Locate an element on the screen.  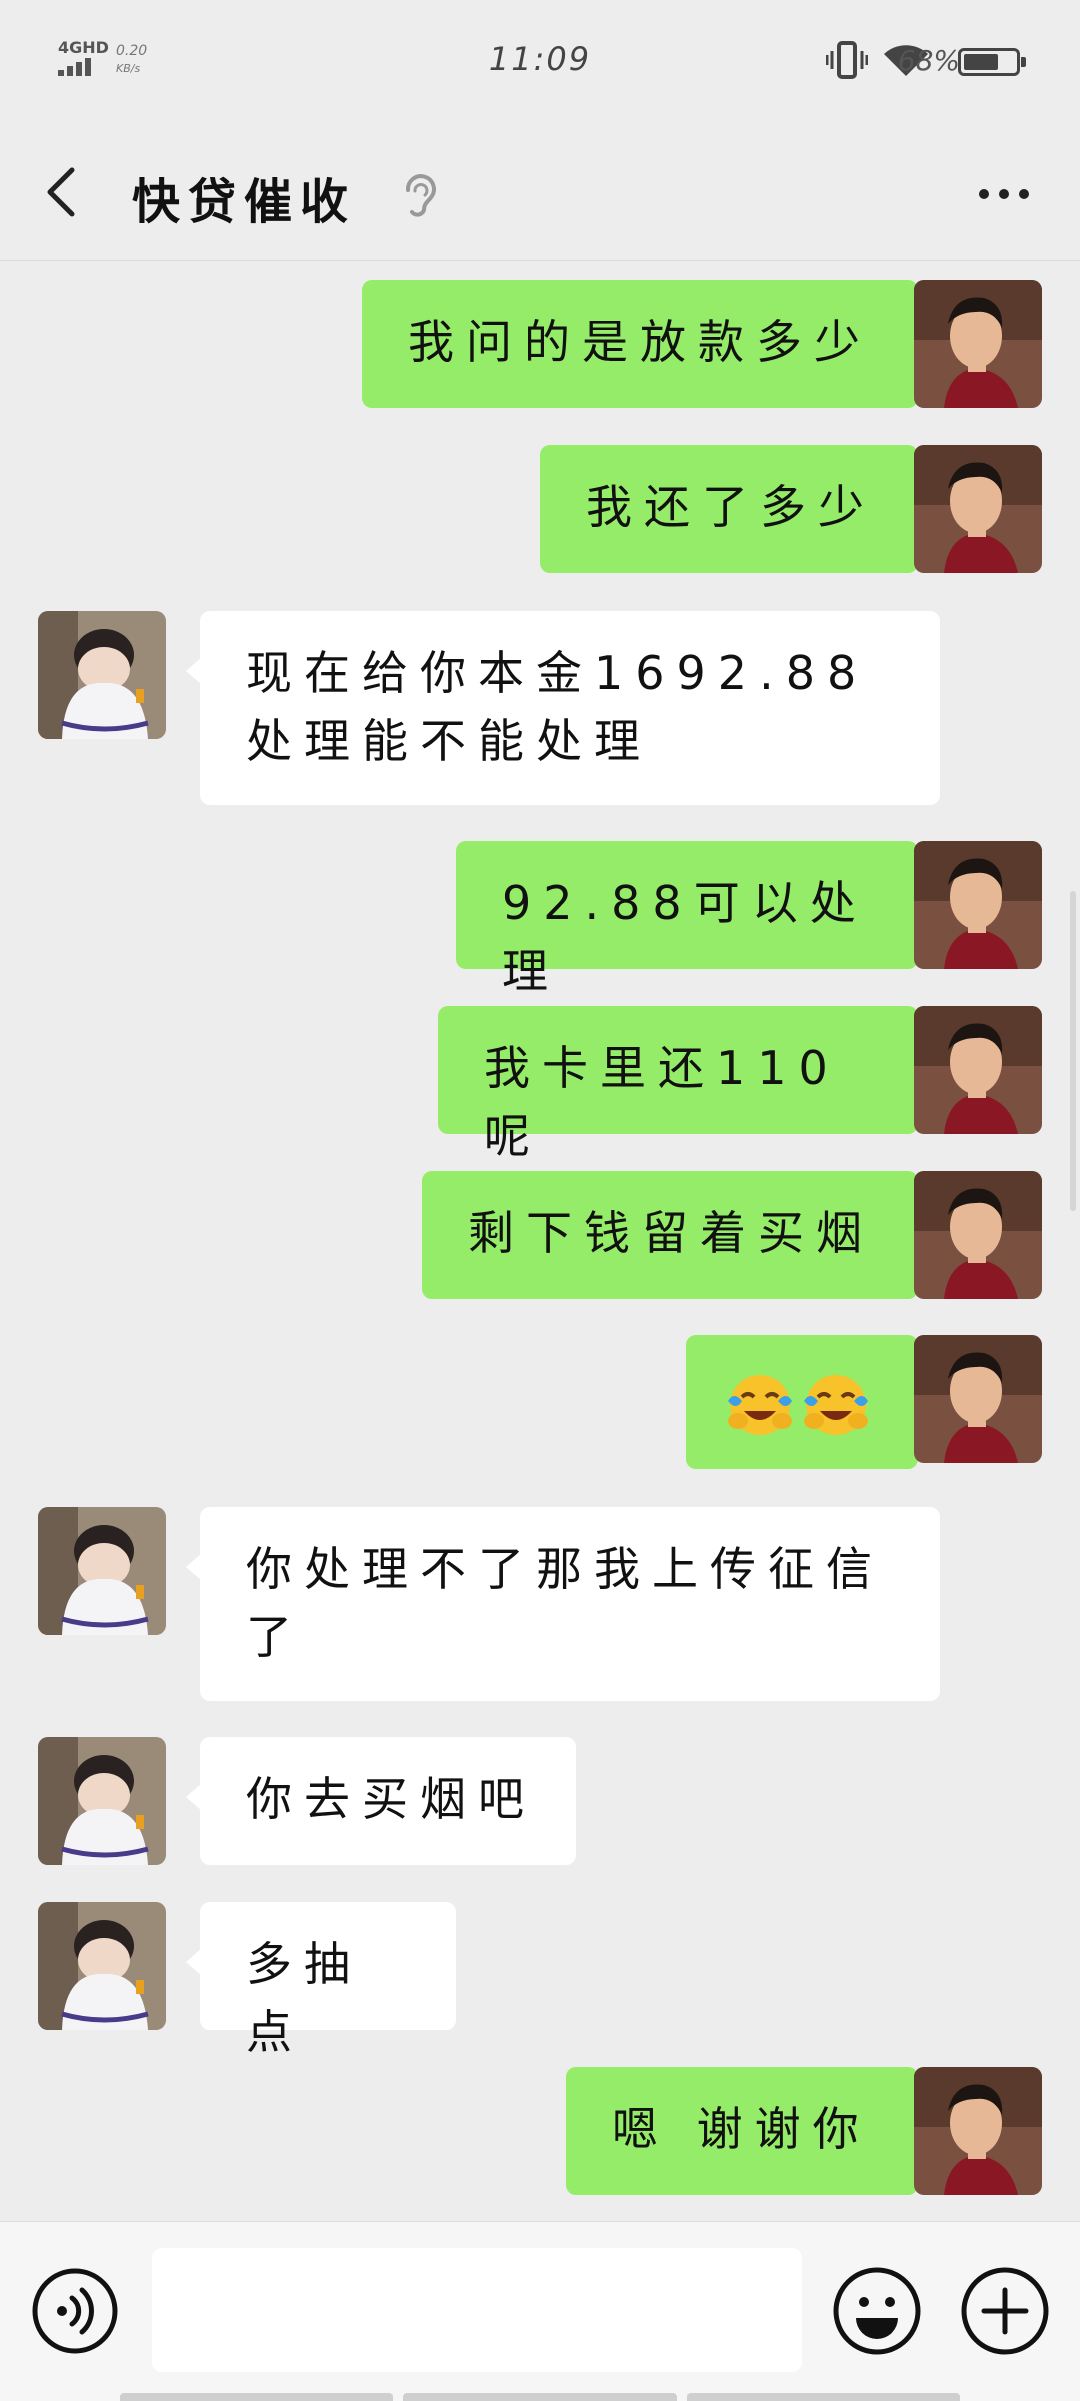
message-bubble: 92.88可以处理 is located at coordinates (694, 919).